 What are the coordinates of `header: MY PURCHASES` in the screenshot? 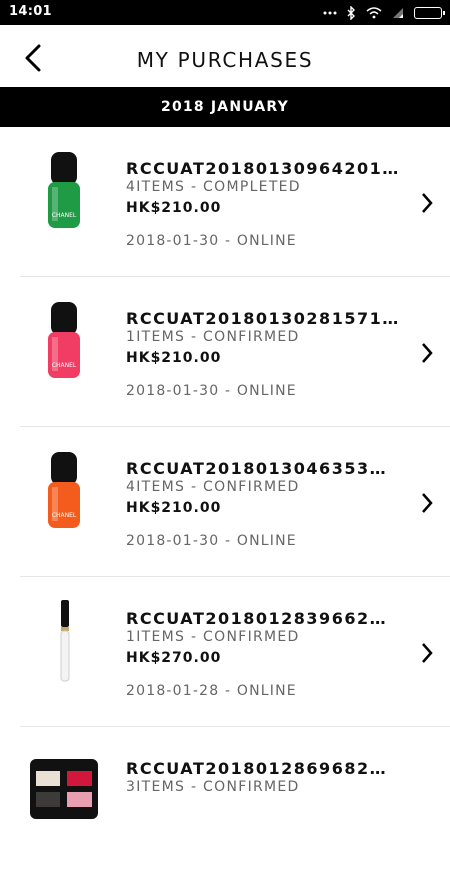 It's located at (225, 56).